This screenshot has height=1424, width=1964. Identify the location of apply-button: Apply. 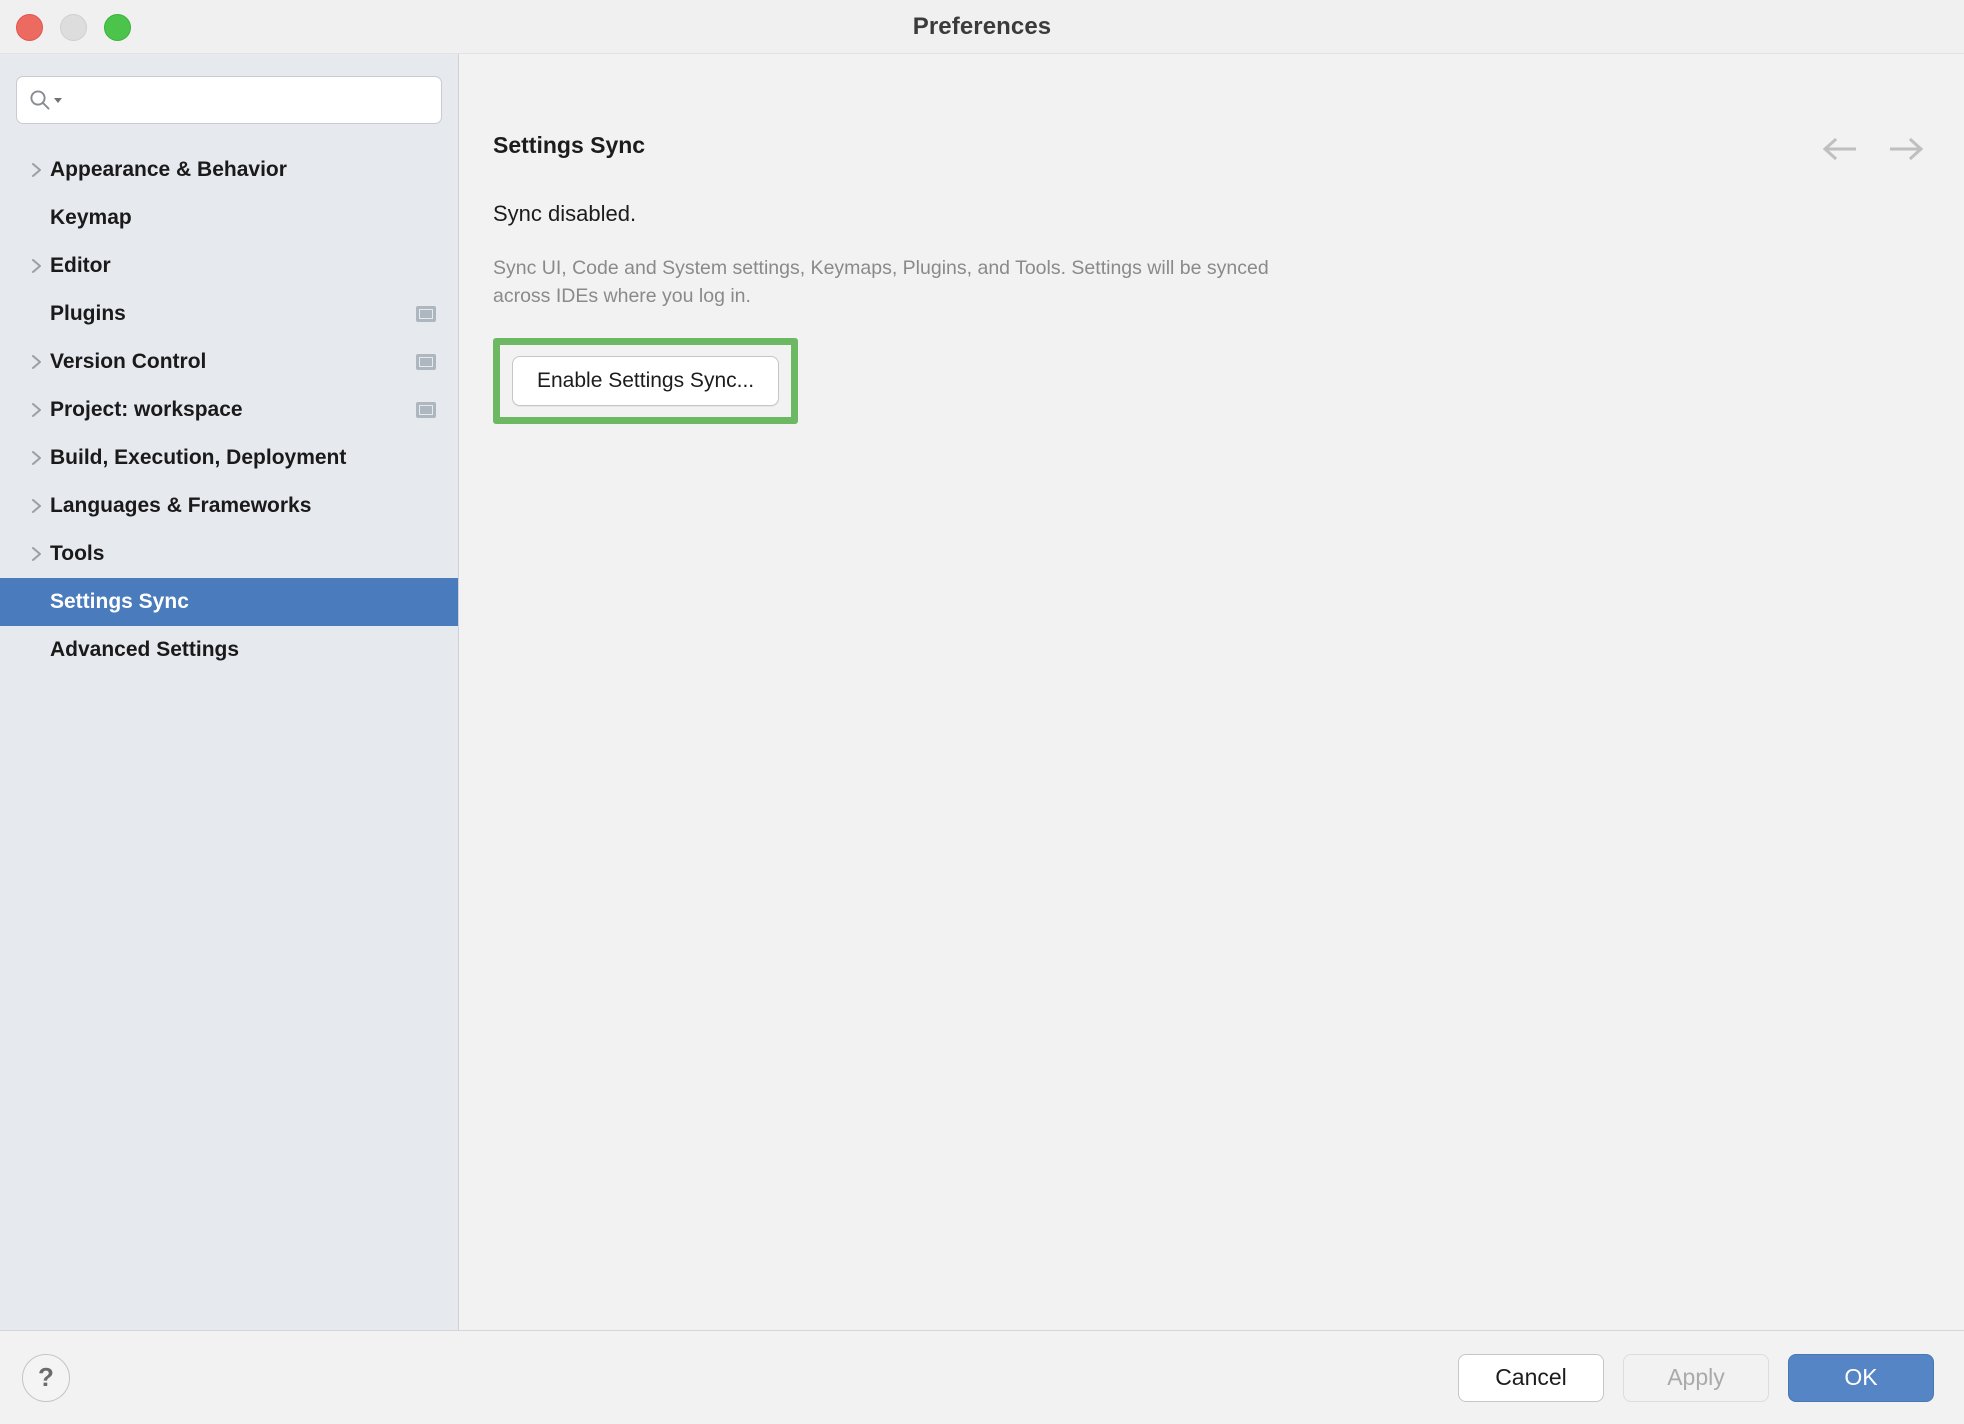
(1696, 1377).